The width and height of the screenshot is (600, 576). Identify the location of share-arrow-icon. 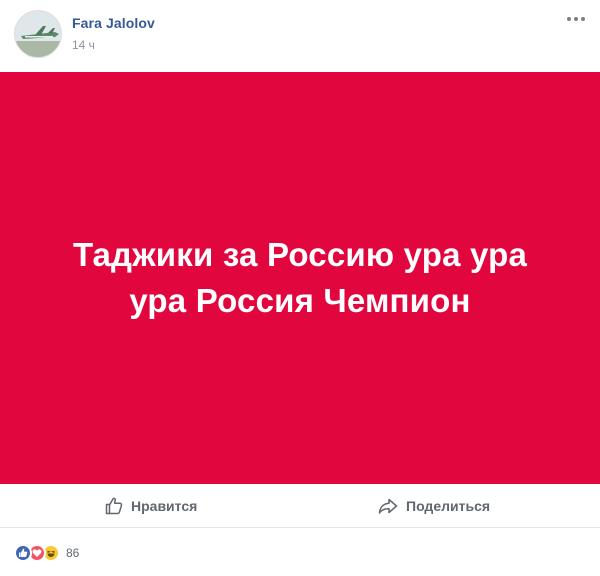
(388, 506).